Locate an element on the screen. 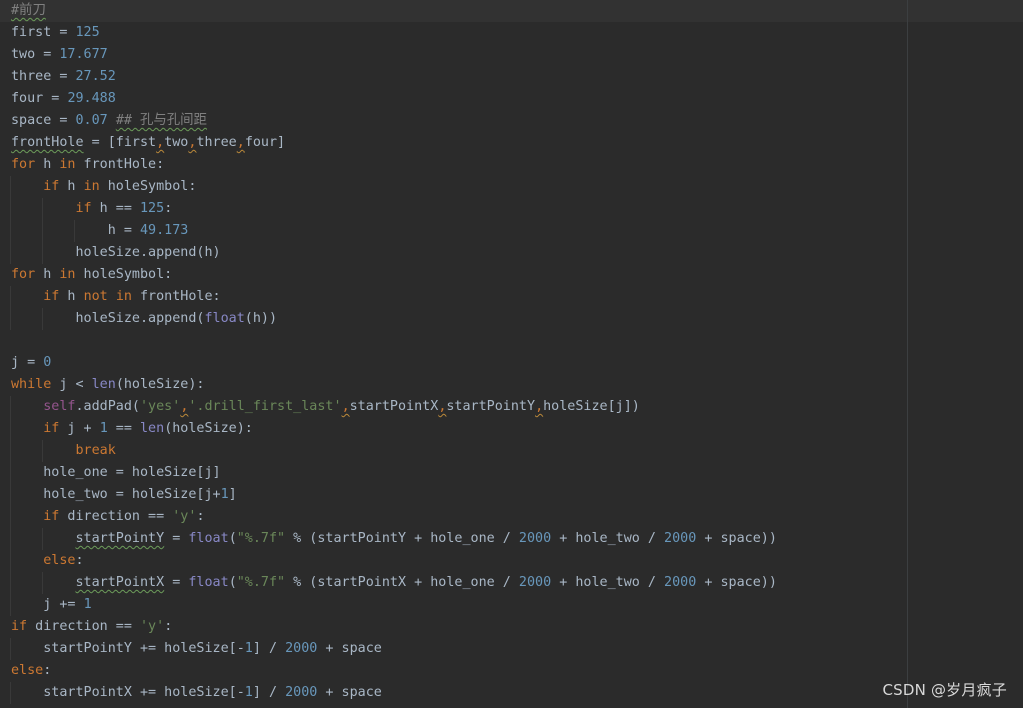  code-token: startPointX is located at coordinates (120, 582).